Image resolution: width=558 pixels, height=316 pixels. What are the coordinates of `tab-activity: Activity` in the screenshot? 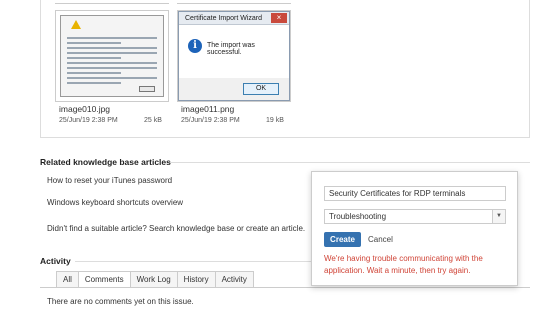 It's located at (234, 279).